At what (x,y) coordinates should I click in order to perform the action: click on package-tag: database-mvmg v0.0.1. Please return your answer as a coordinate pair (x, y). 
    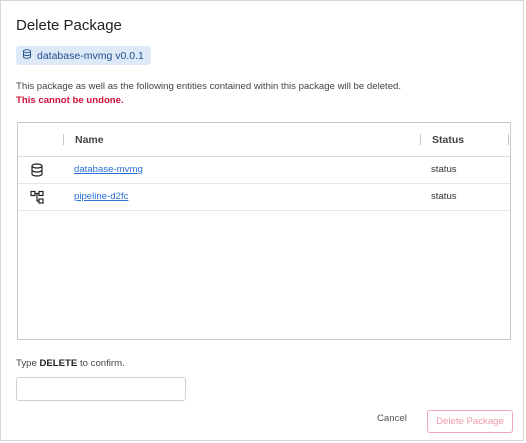
    Looking at the image, I should click on (83, 55).